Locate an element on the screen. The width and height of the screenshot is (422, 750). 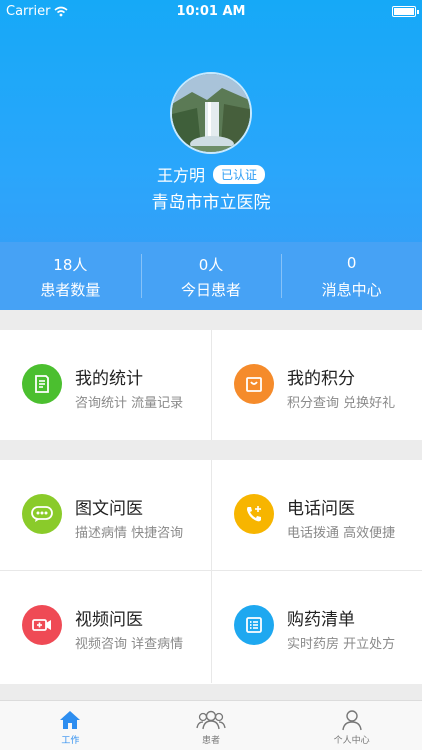
phone-consult-card: 电话问医 电话拨通 高效便捷 is located at coordinates (316, 515).